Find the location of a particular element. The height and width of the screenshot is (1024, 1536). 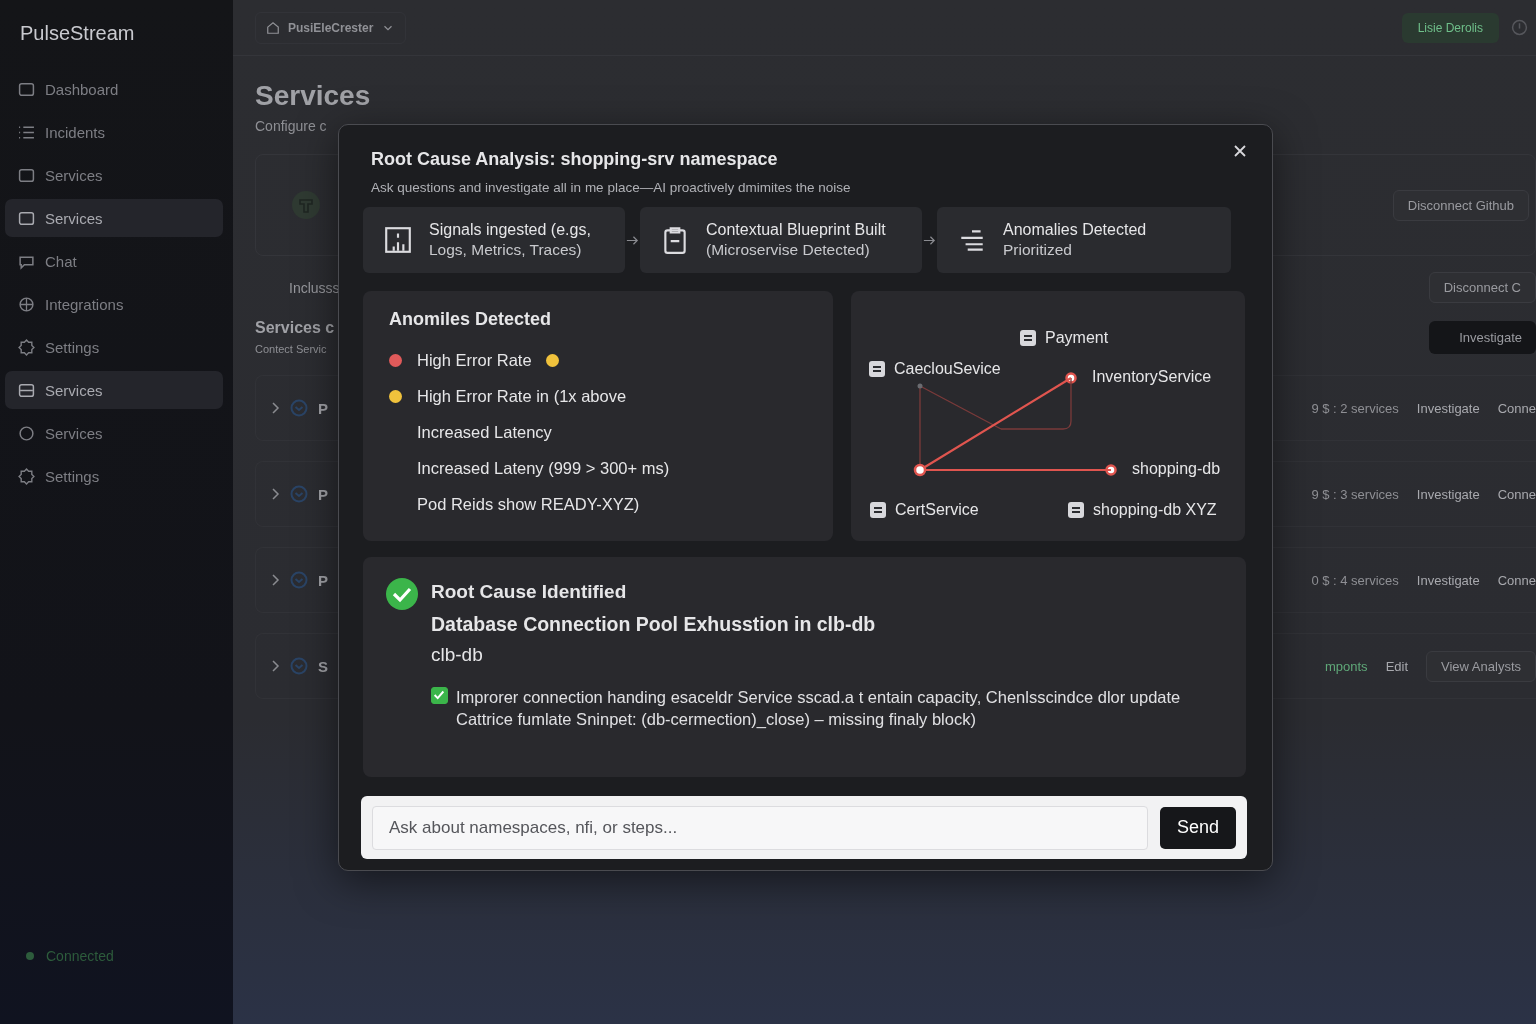

step-detail: Logs, Metrics, Traces) is located at coordinates (506, 250).